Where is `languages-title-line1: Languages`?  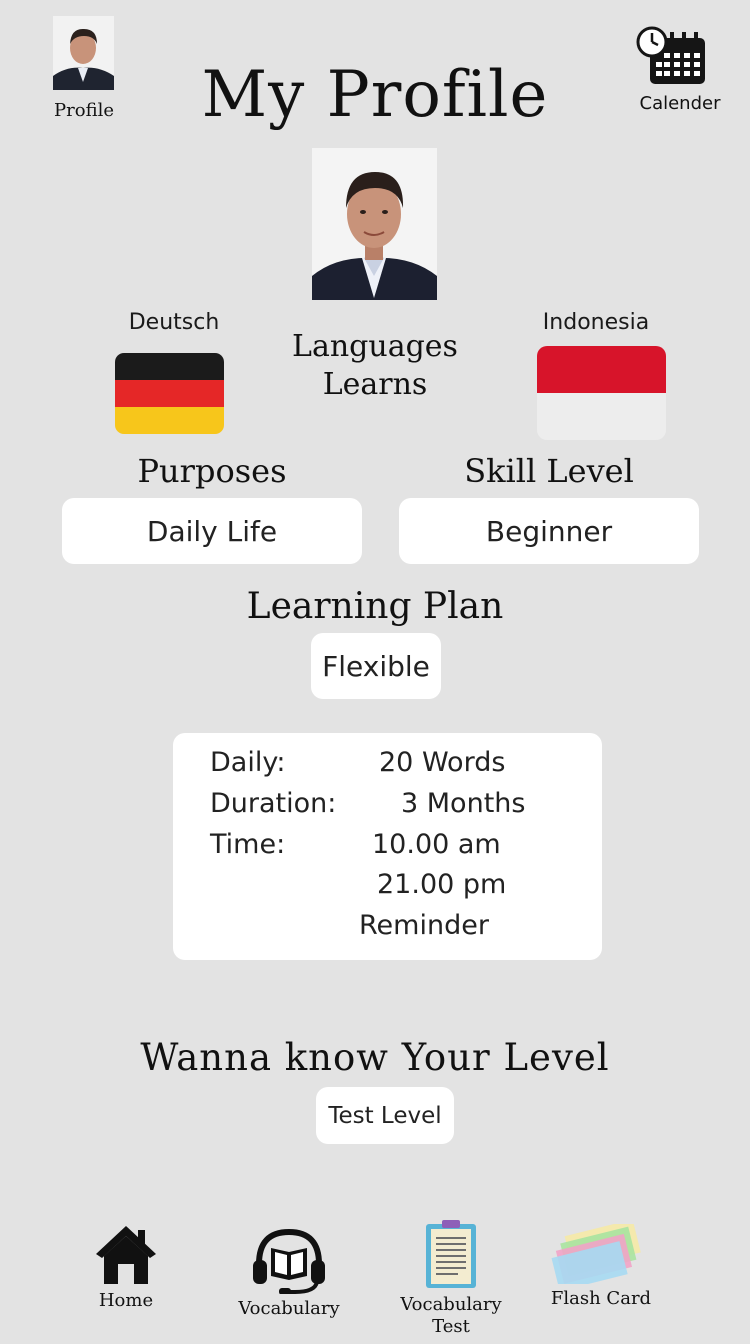
languages-title-line1: Languages is located at coordinates (375, 346).